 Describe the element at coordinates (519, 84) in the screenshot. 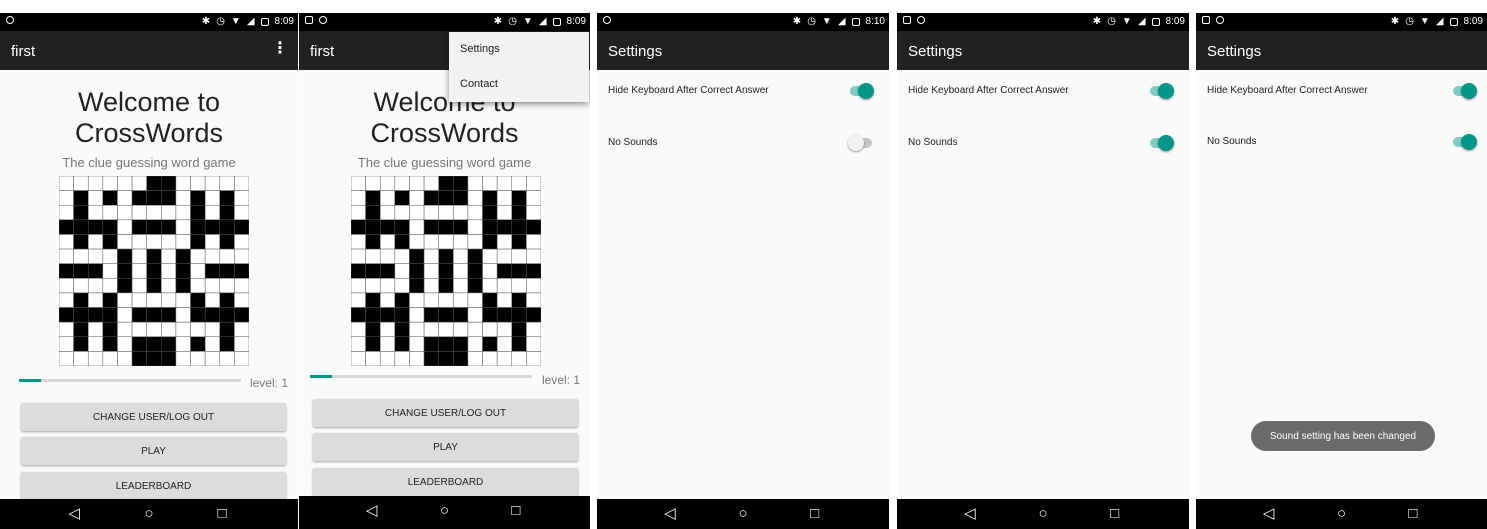

I see `menu-item-contact: Contact` at that location.